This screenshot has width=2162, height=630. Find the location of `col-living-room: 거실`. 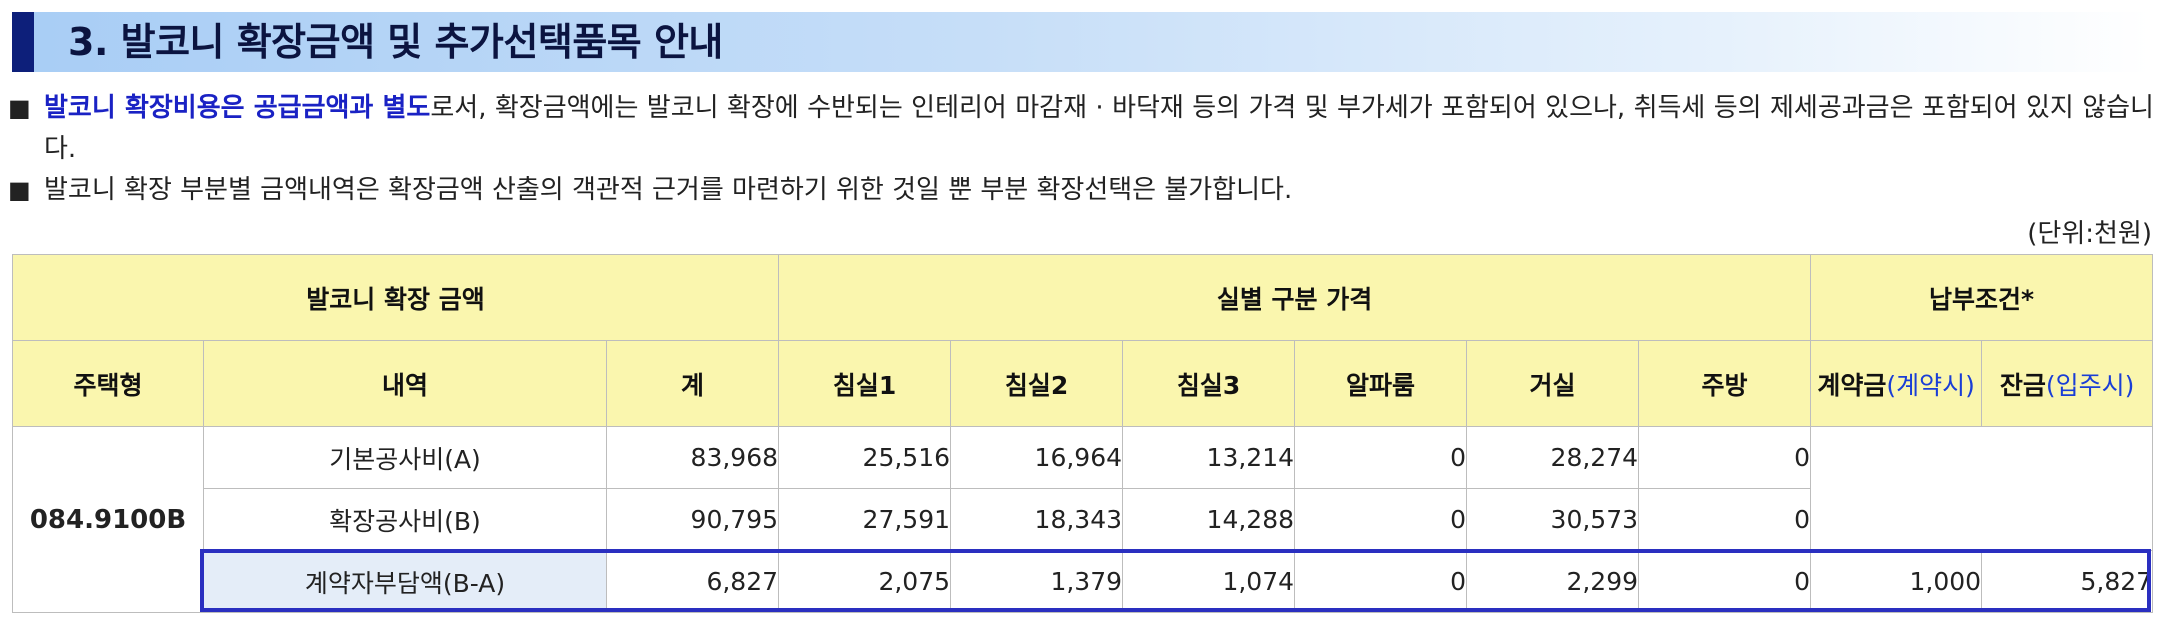

col-living-room: 거실 is located at coordinates (1553, 383).